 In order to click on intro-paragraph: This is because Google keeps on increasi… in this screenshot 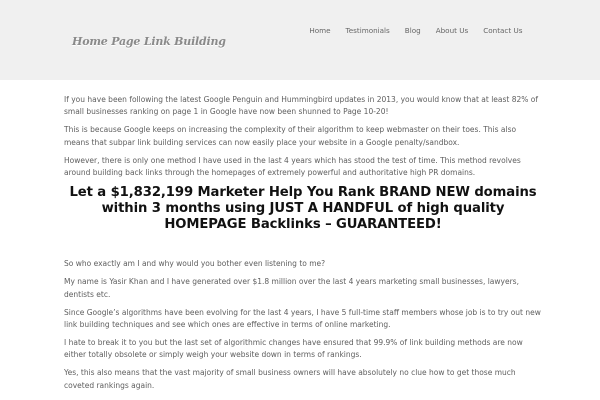, I will do `click(290, 136)`.